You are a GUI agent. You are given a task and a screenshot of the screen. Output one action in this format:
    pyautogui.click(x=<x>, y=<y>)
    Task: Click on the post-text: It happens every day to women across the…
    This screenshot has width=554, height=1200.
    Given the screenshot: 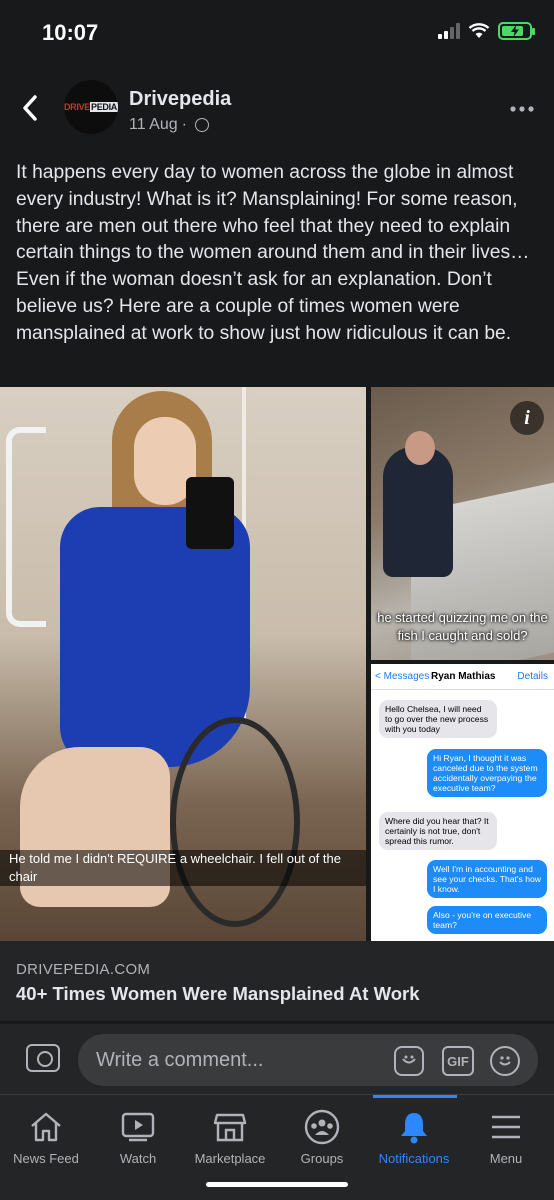 What is the action you would take?
    pyautogui.click(x=273, y=253)
    